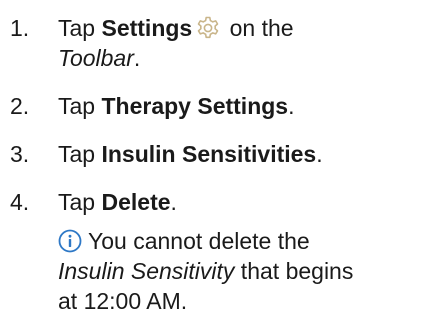 The width and height of the screenshot is (433, 323). Describe the element at coordinates (20, 106) in the screenshot. I see `step-2-number: 2.` at that location.